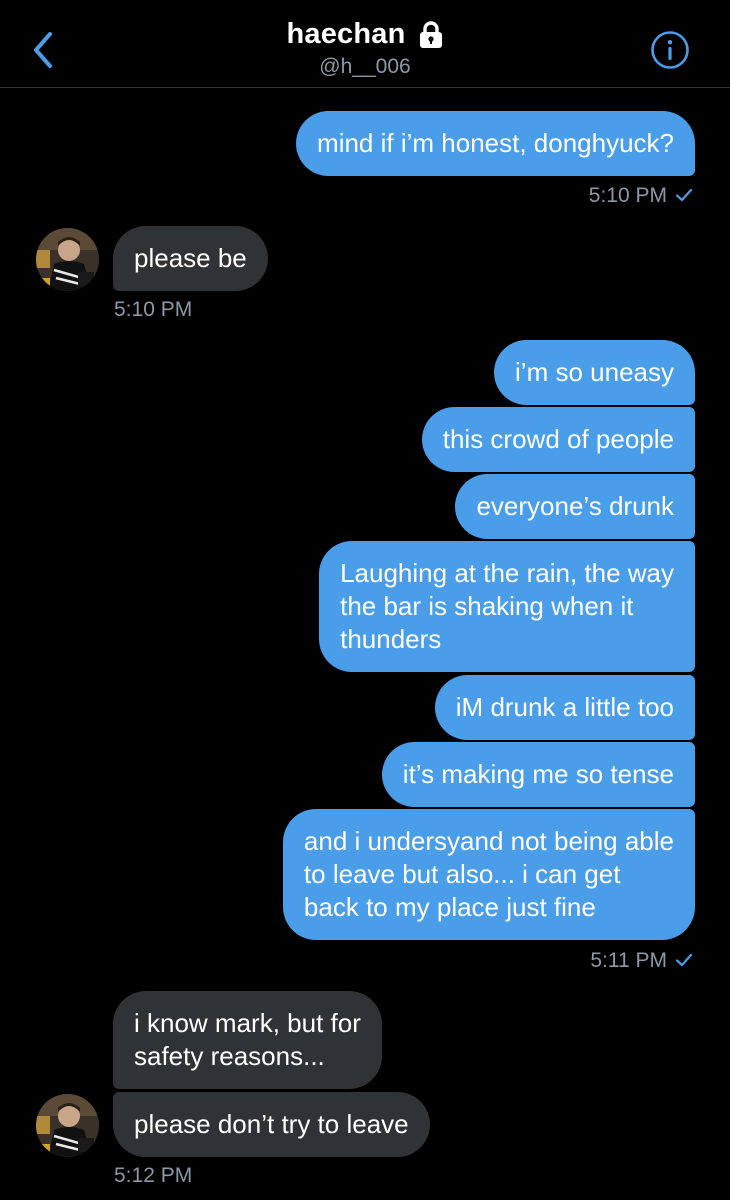 The image size is (730, 1200). What do you see at coordinates (346, 34) in the screenshot?
I see `conversation-title: haechan` at bounding box center [346, 34].